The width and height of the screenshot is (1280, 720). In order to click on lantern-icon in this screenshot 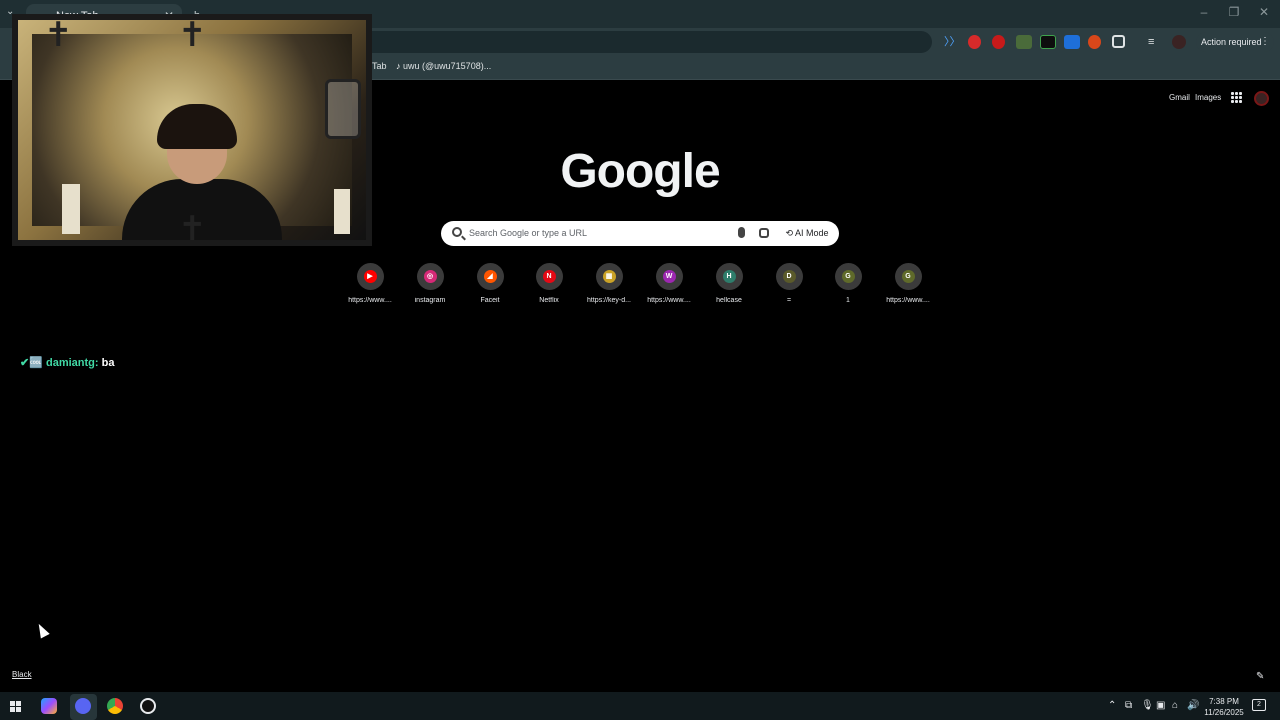, I will do `click(343, 109)`.